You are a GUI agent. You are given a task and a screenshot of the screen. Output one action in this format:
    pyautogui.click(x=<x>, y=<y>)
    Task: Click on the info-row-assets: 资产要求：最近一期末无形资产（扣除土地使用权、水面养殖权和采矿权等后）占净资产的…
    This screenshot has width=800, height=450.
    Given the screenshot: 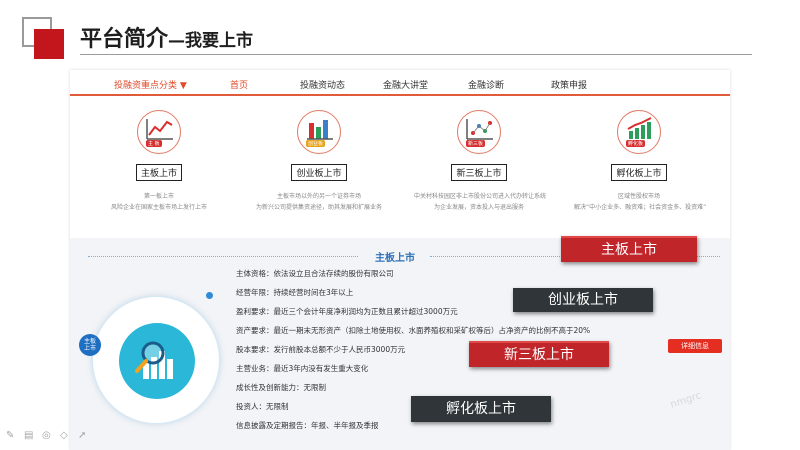 What is the action you would take?
    pyautogui.click(x=413, y=330)
    